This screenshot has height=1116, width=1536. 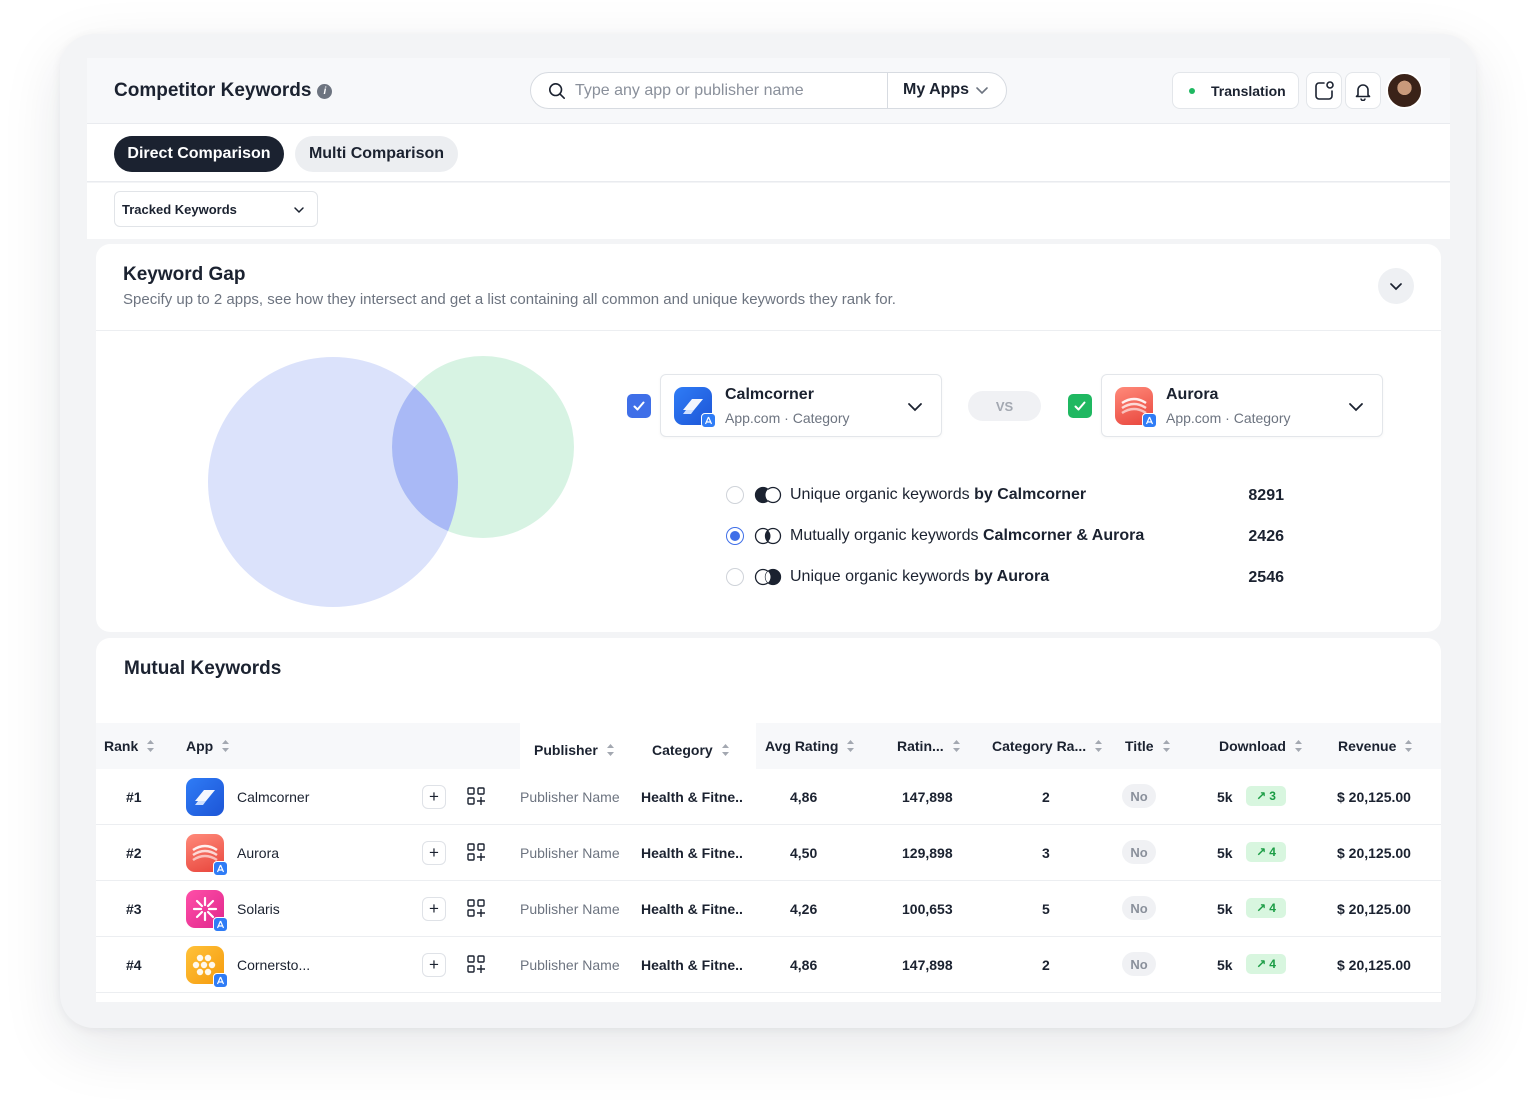 I want to click on user-avatar, so click(x=1404, y=90).